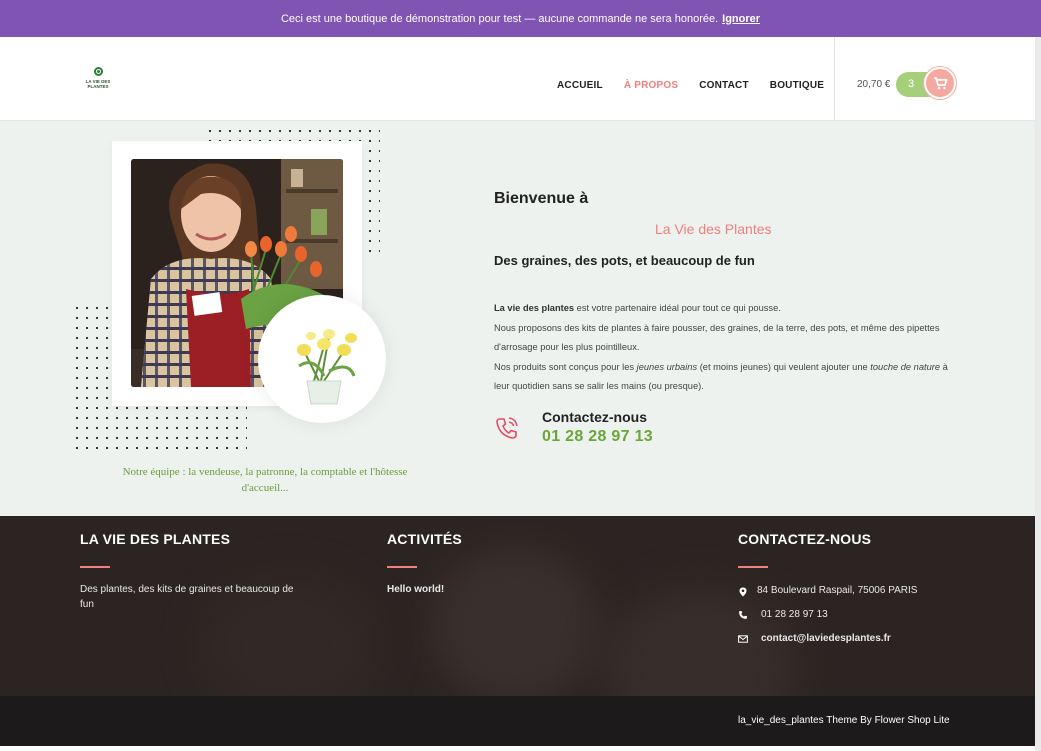 This screenshot has height=751, width=1041. Describe the element at coordinates (565, 366) in the screenshot. I see `desc-line-3a: Nos produits sont conçus pour les` at that location.